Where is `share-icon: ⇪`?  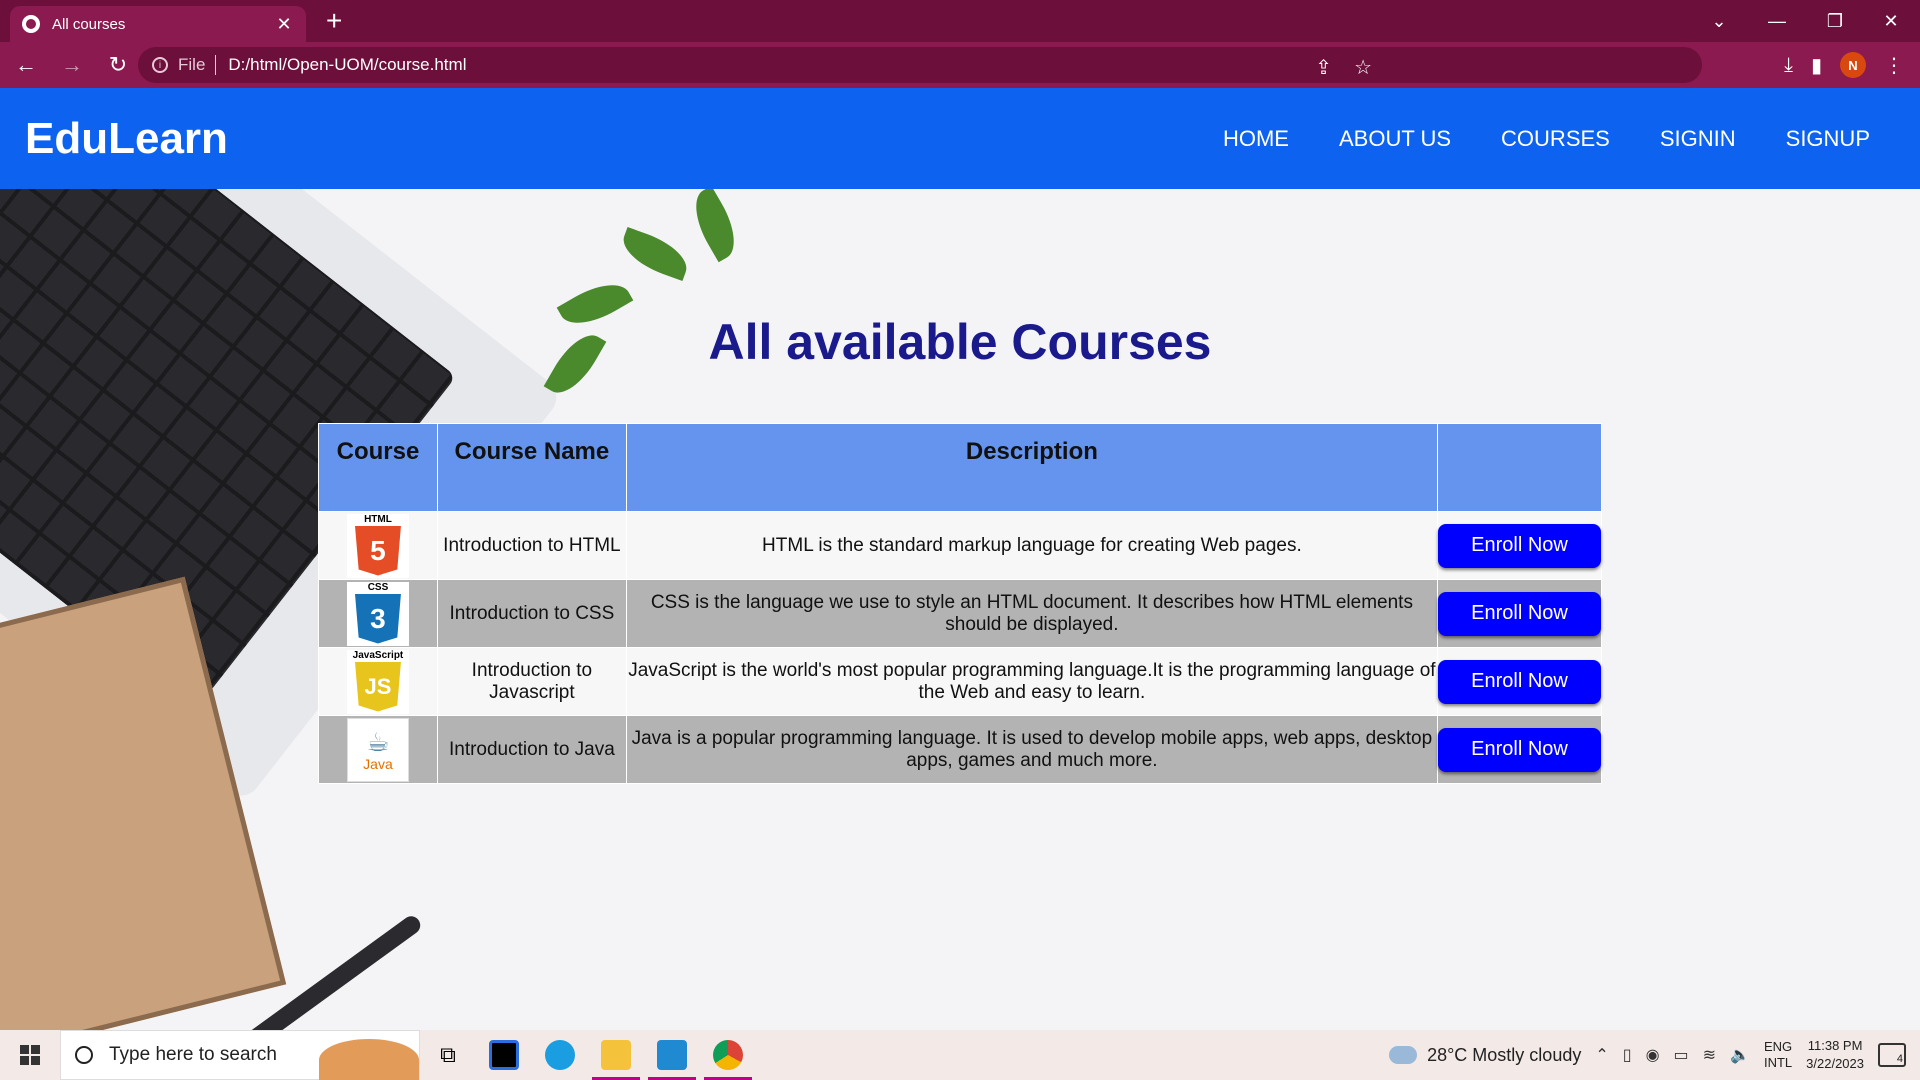 share-icon: ⇪ is located at coordinates (1323, 67).